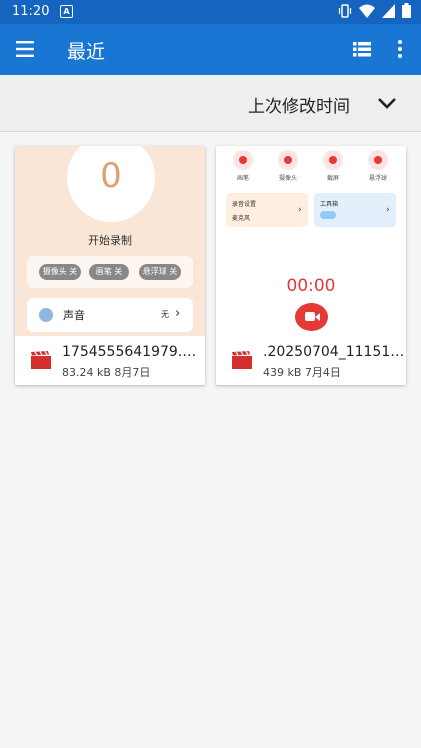  What do you see at coordinates (311, 317) in the screenshot?
I see `record-button-icon` at bounding box center [311, 317].